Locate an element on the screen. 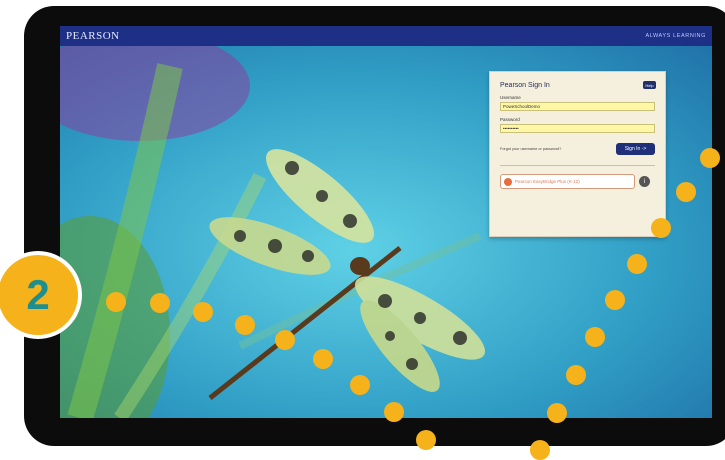 This screenshot has height=460, width=725. pearson-logo: PEARSON is located at coordinates (93, 36).